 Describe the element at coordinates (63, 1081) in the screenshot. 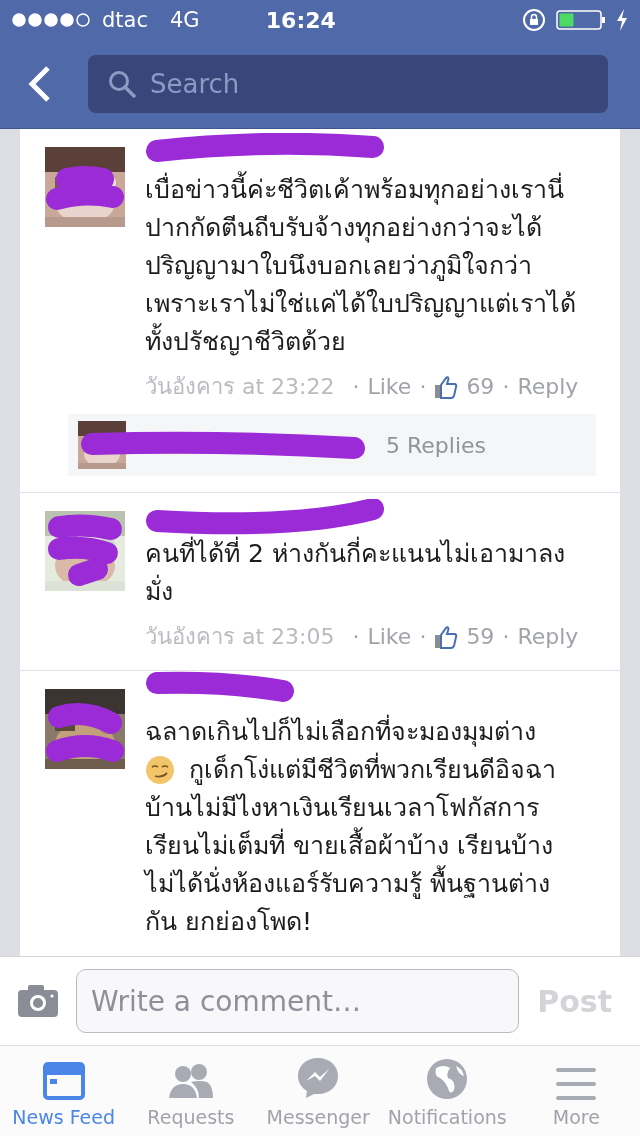

I see `news-feed-icon` at that location.